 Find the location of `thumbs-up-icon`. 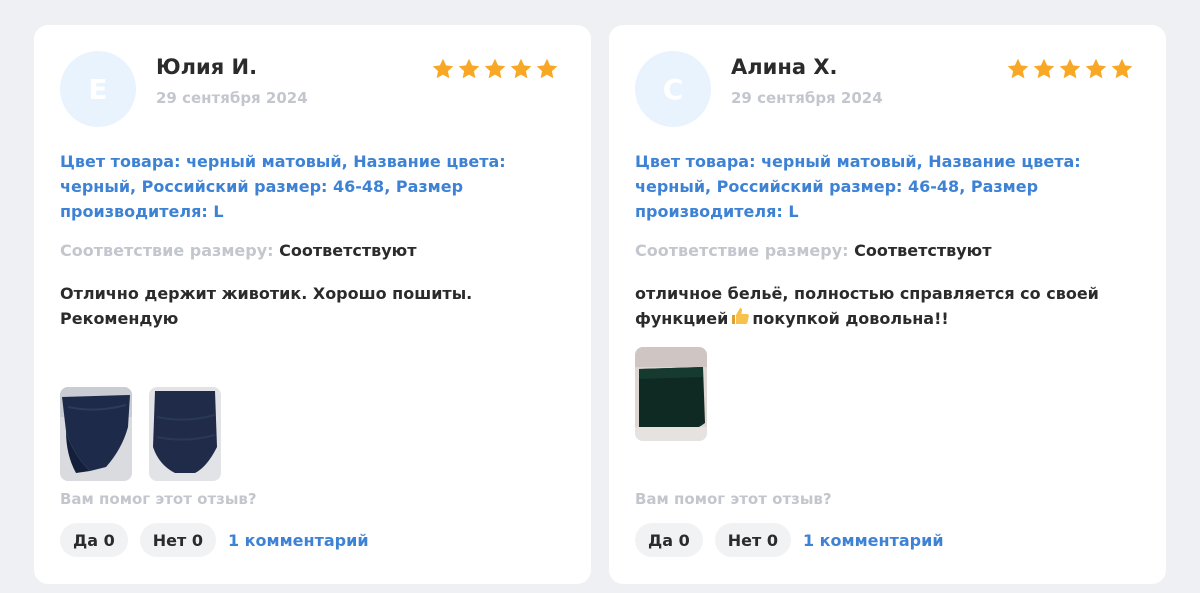

thumbs-up-icon is located at coordinates (741, 316).